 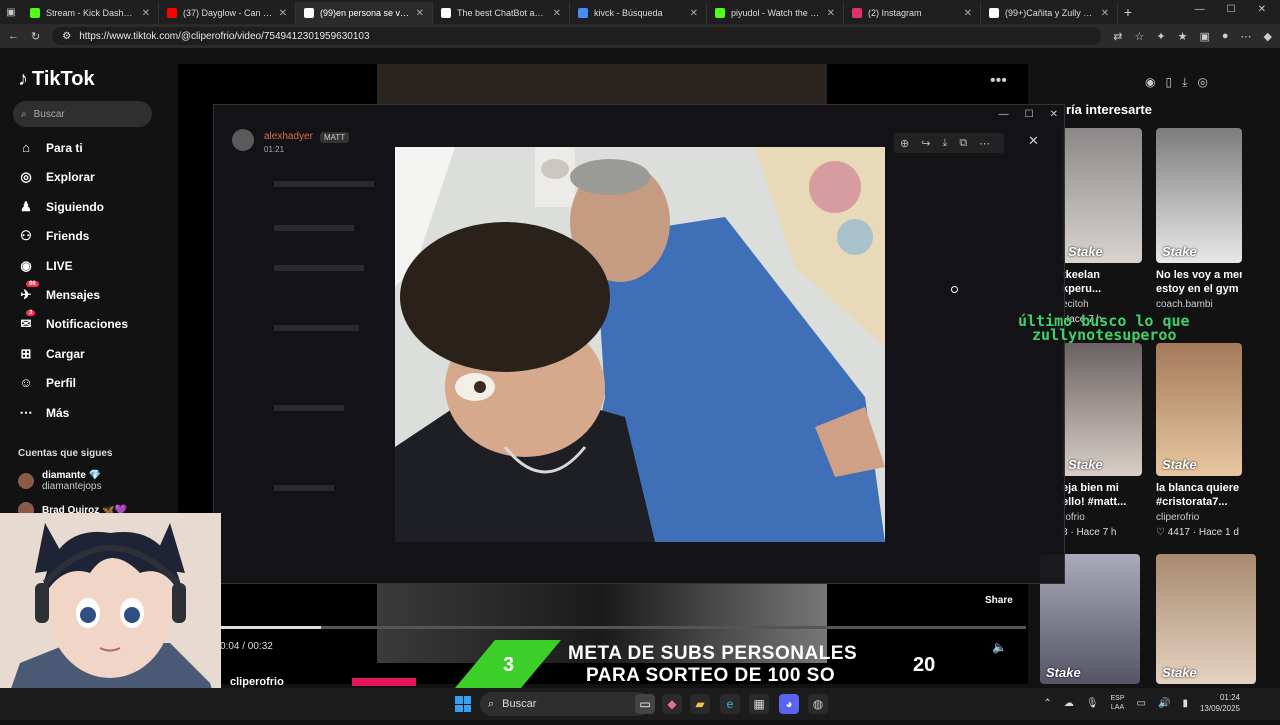 What do you see at coordinates (1164, 703) in the screenshot?
I see `volume-tray-icon: 🔊` at bounding box center [1164, 703].